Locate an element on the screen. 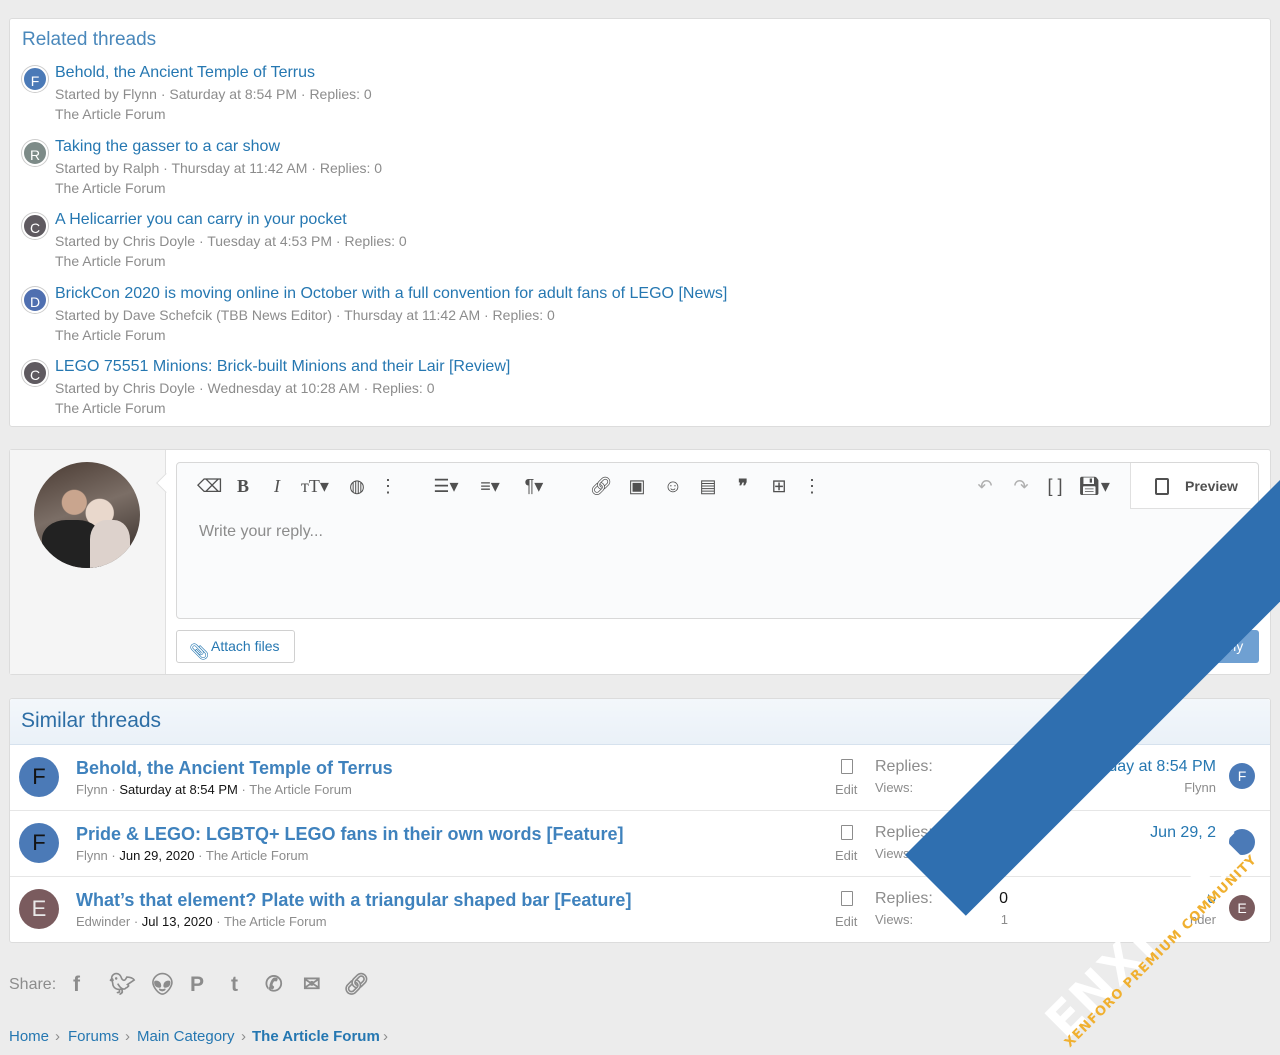  whatsapp-icon: ✆ is located at coordinates (274, 985).